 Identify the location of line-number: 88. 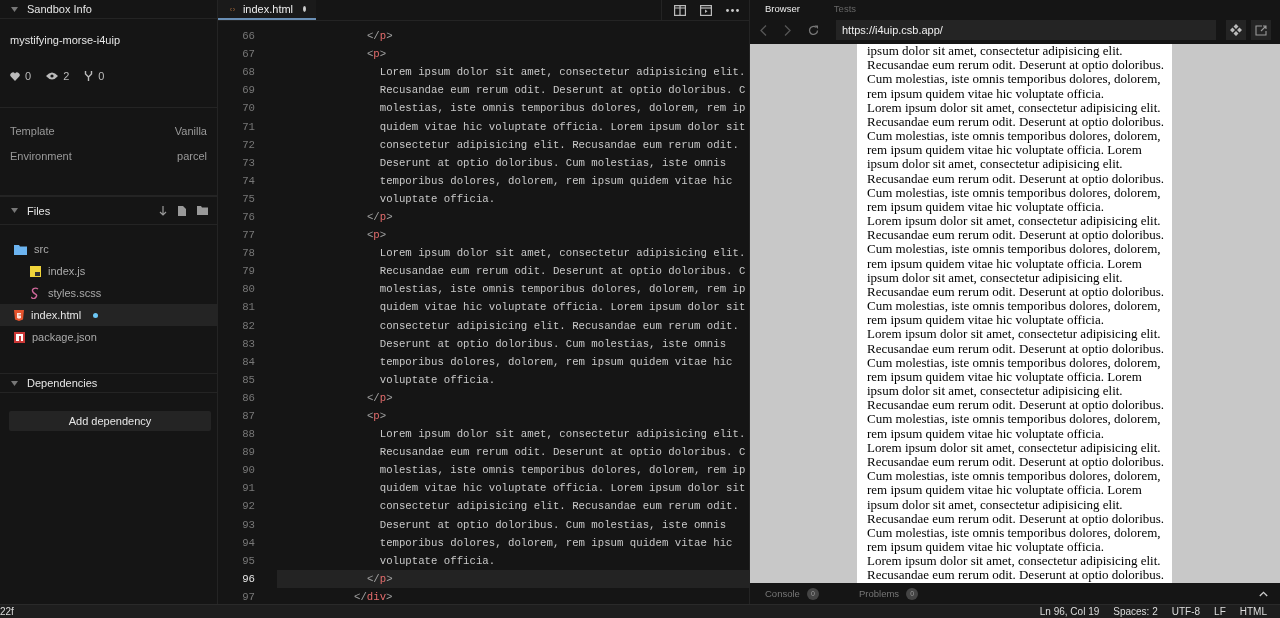
(248, 434).